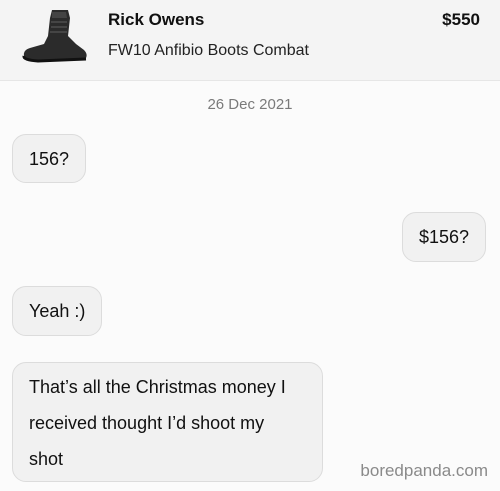  I want to click on listing-title: FW10 Anfibio Boots Combat, so click(208, 50).